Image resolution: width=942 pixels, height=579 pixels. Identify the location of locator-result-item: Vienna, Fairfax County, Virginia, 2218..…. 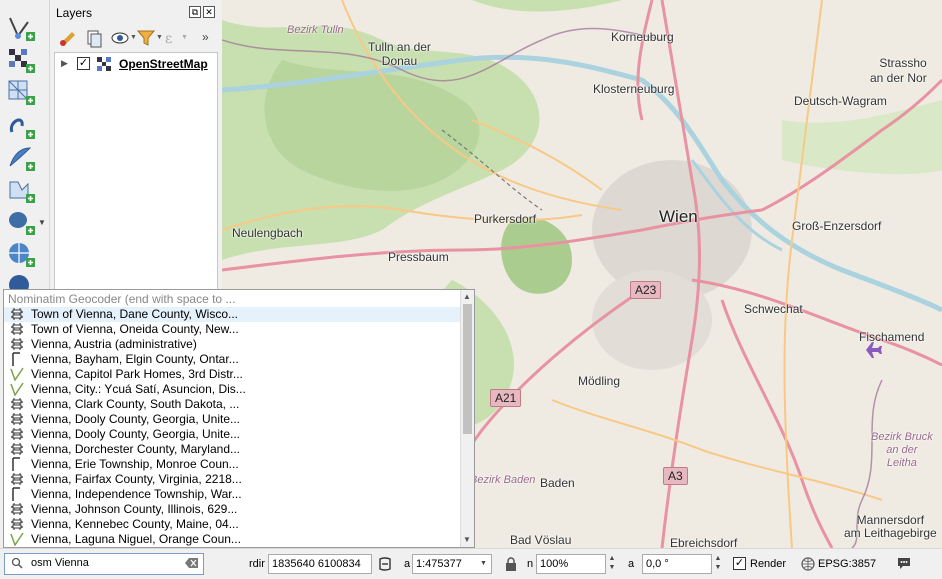
(232, 479).